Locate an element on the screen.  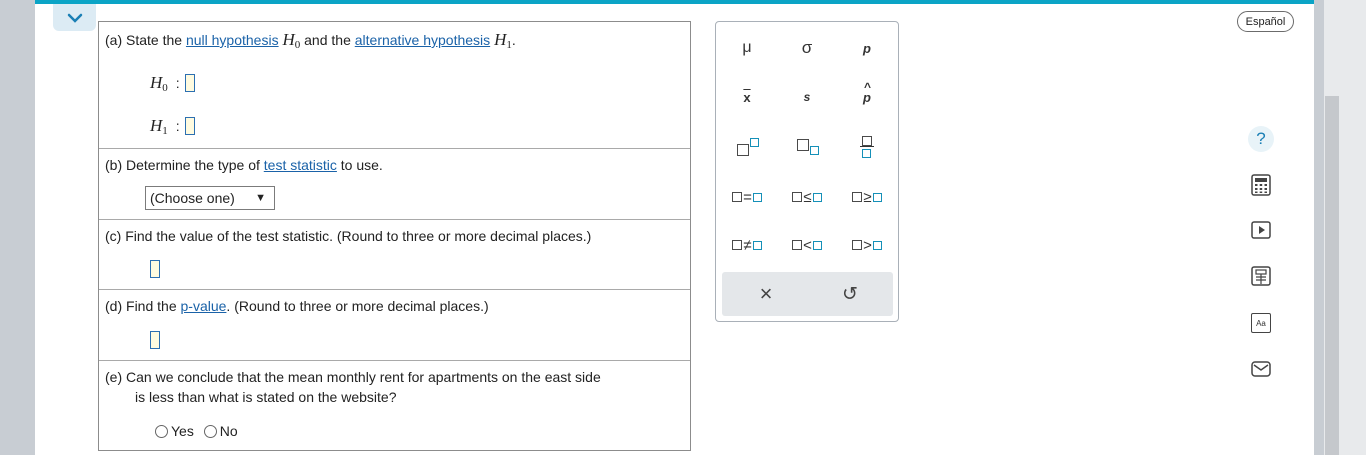
not-equal-button: ≠ is located at coordinates (747, 245).